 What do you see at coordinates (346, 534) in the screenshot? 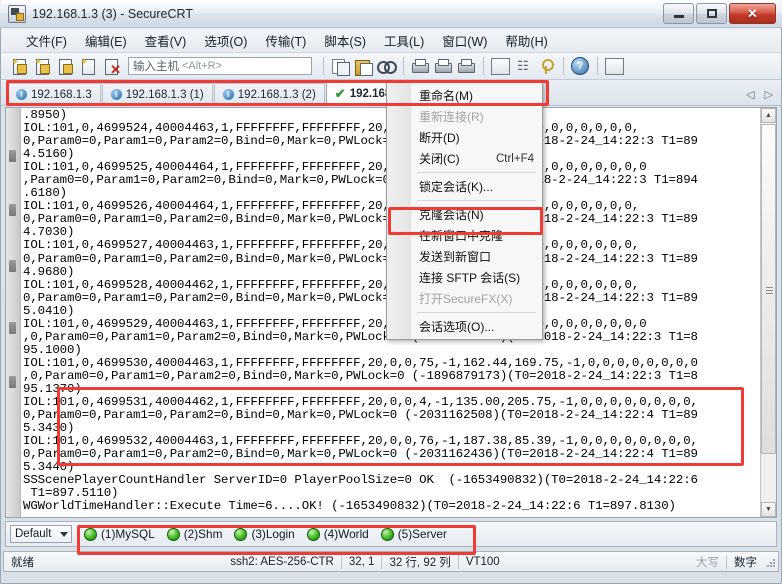
I see `button-bar-item-label: (4)World` at bounding box center [346, 534].